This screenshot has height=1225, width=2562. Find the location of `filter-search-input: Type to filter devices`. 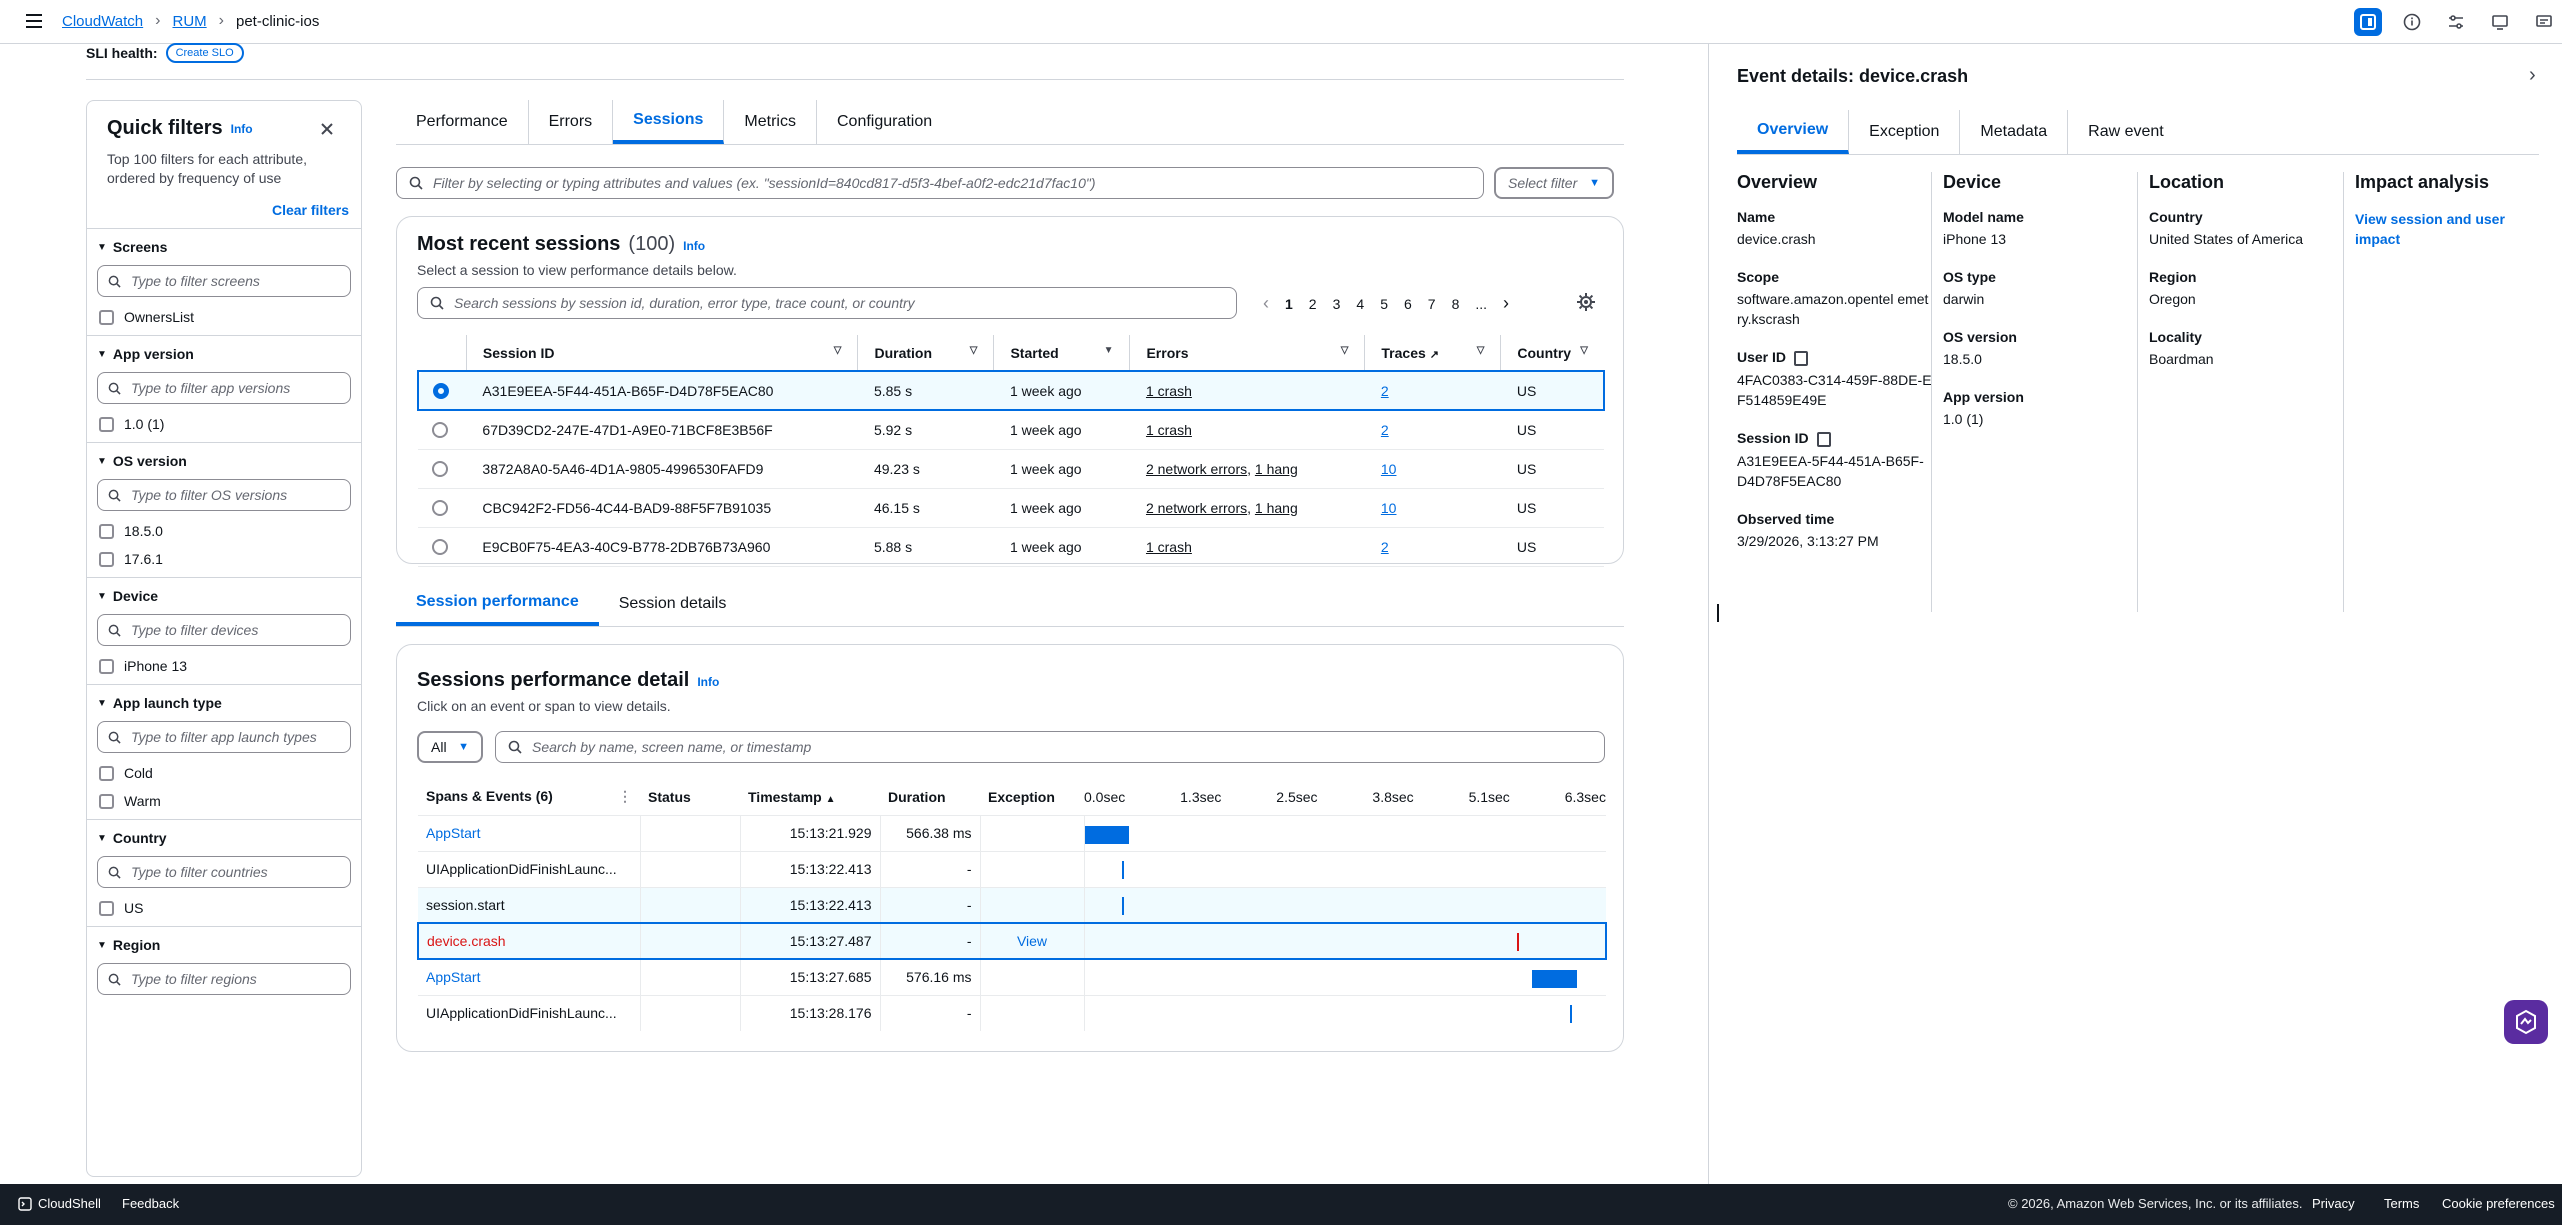

filter-search-input: Type to filter devices is located at coordinates (224, 630).